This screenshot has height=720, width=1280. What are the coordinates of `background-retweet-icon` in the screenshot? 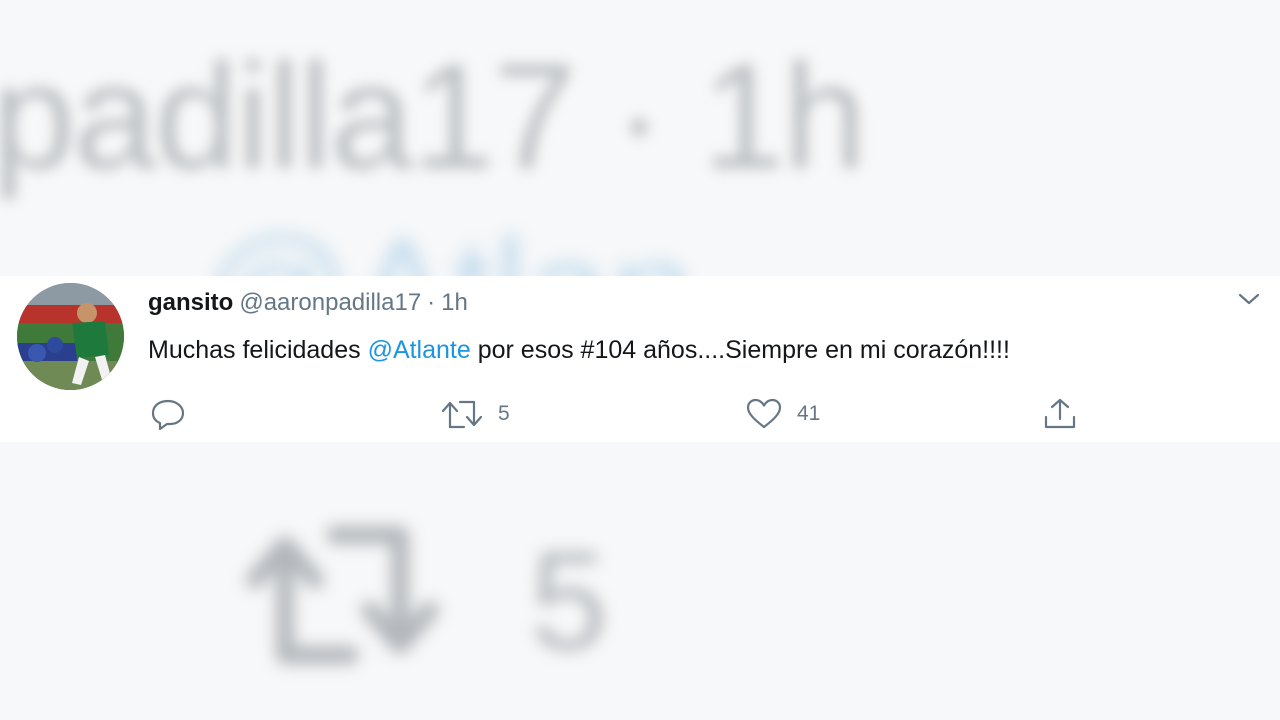 It's located at (340, 592).